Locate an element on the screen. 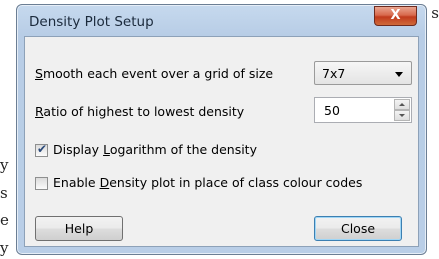 This screenshot has height=259, width=439. ratio-input: 50 is located at coordinates (332, 110).